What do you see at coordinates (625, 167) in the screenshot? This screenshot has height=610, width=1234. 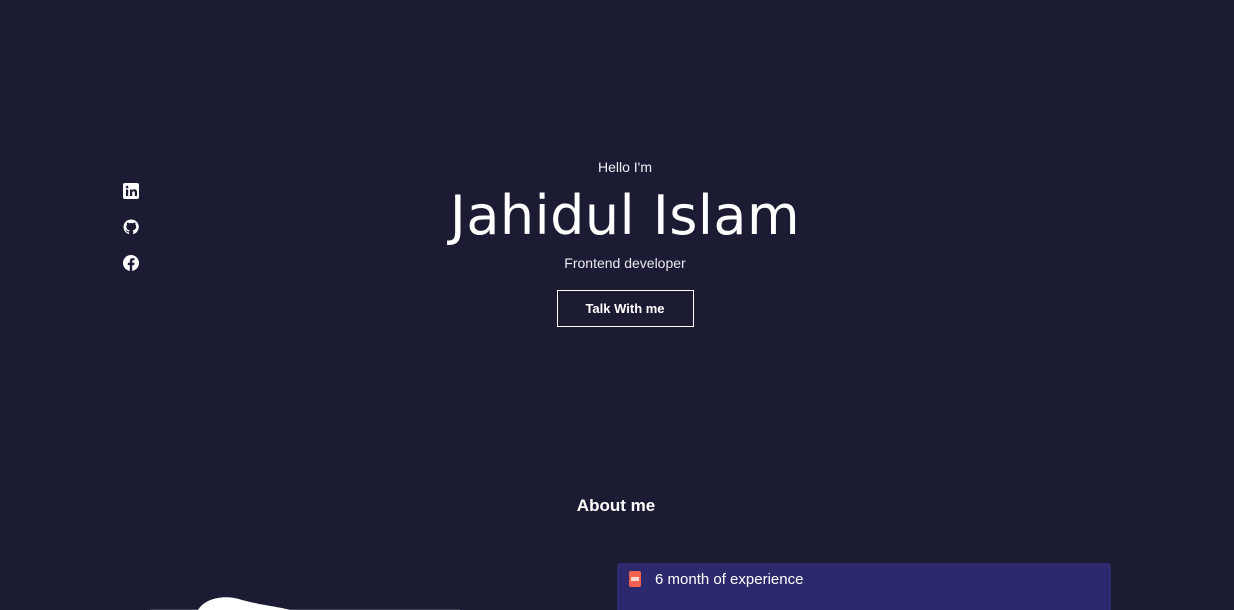 I see `greeting-text: Hello I'm` at bounding box center [625, 167].